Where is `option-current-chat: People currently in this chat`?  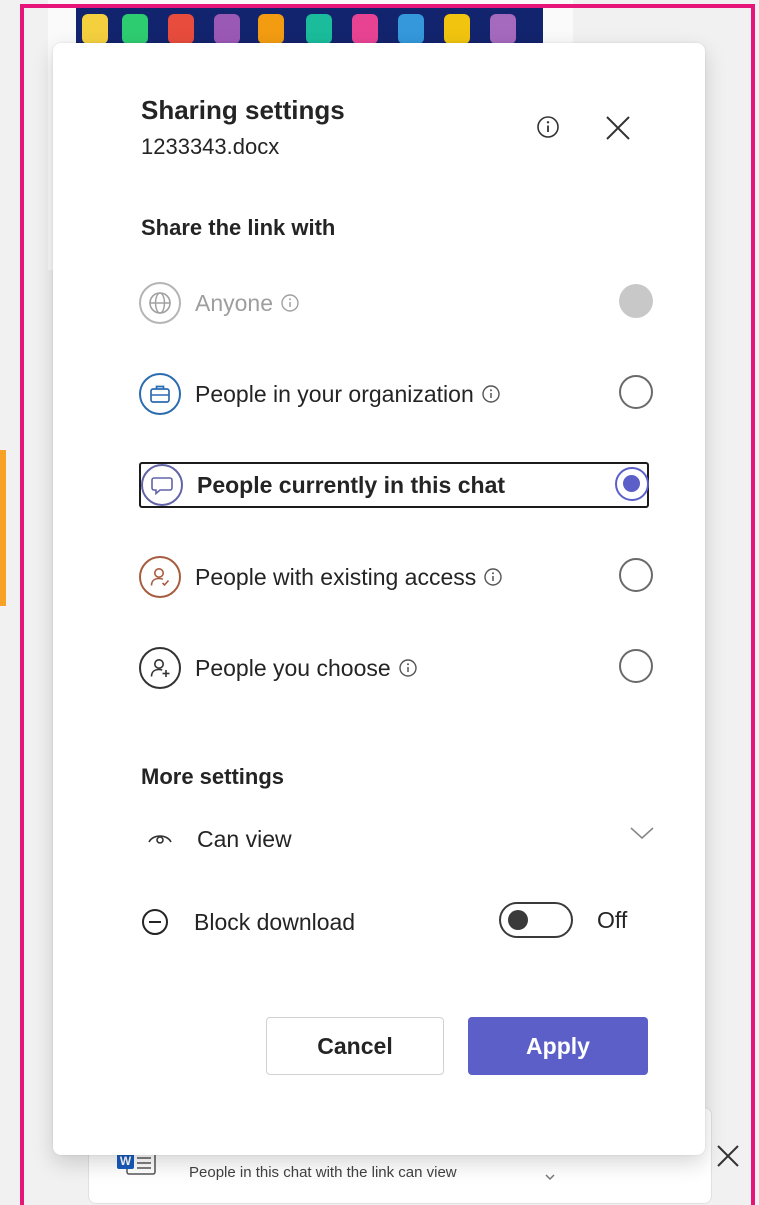 option-current-chat: People currently in this chat is located at coordinates (394, 485).